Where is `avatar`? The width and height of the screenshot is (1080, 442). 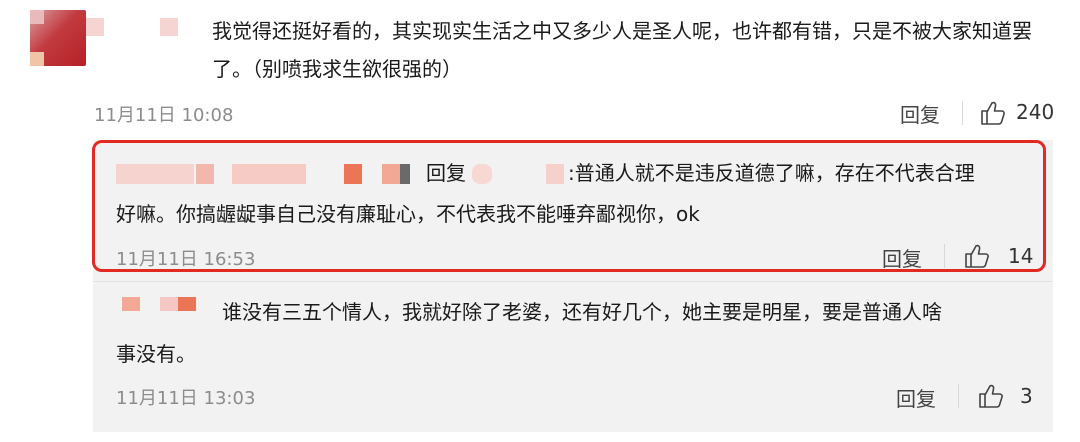
avatar is located at coordinates (58, 38).